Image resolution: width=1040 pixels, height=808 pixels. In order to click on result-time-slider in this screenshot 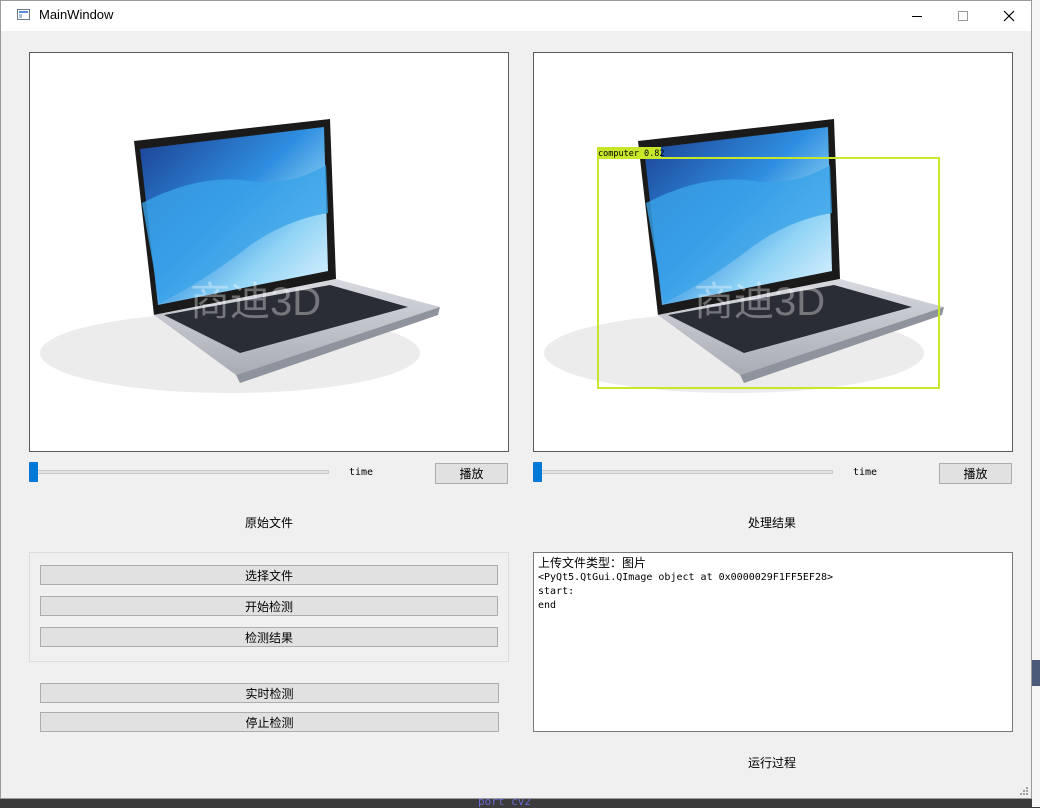, I will do `click(683, 472)`.